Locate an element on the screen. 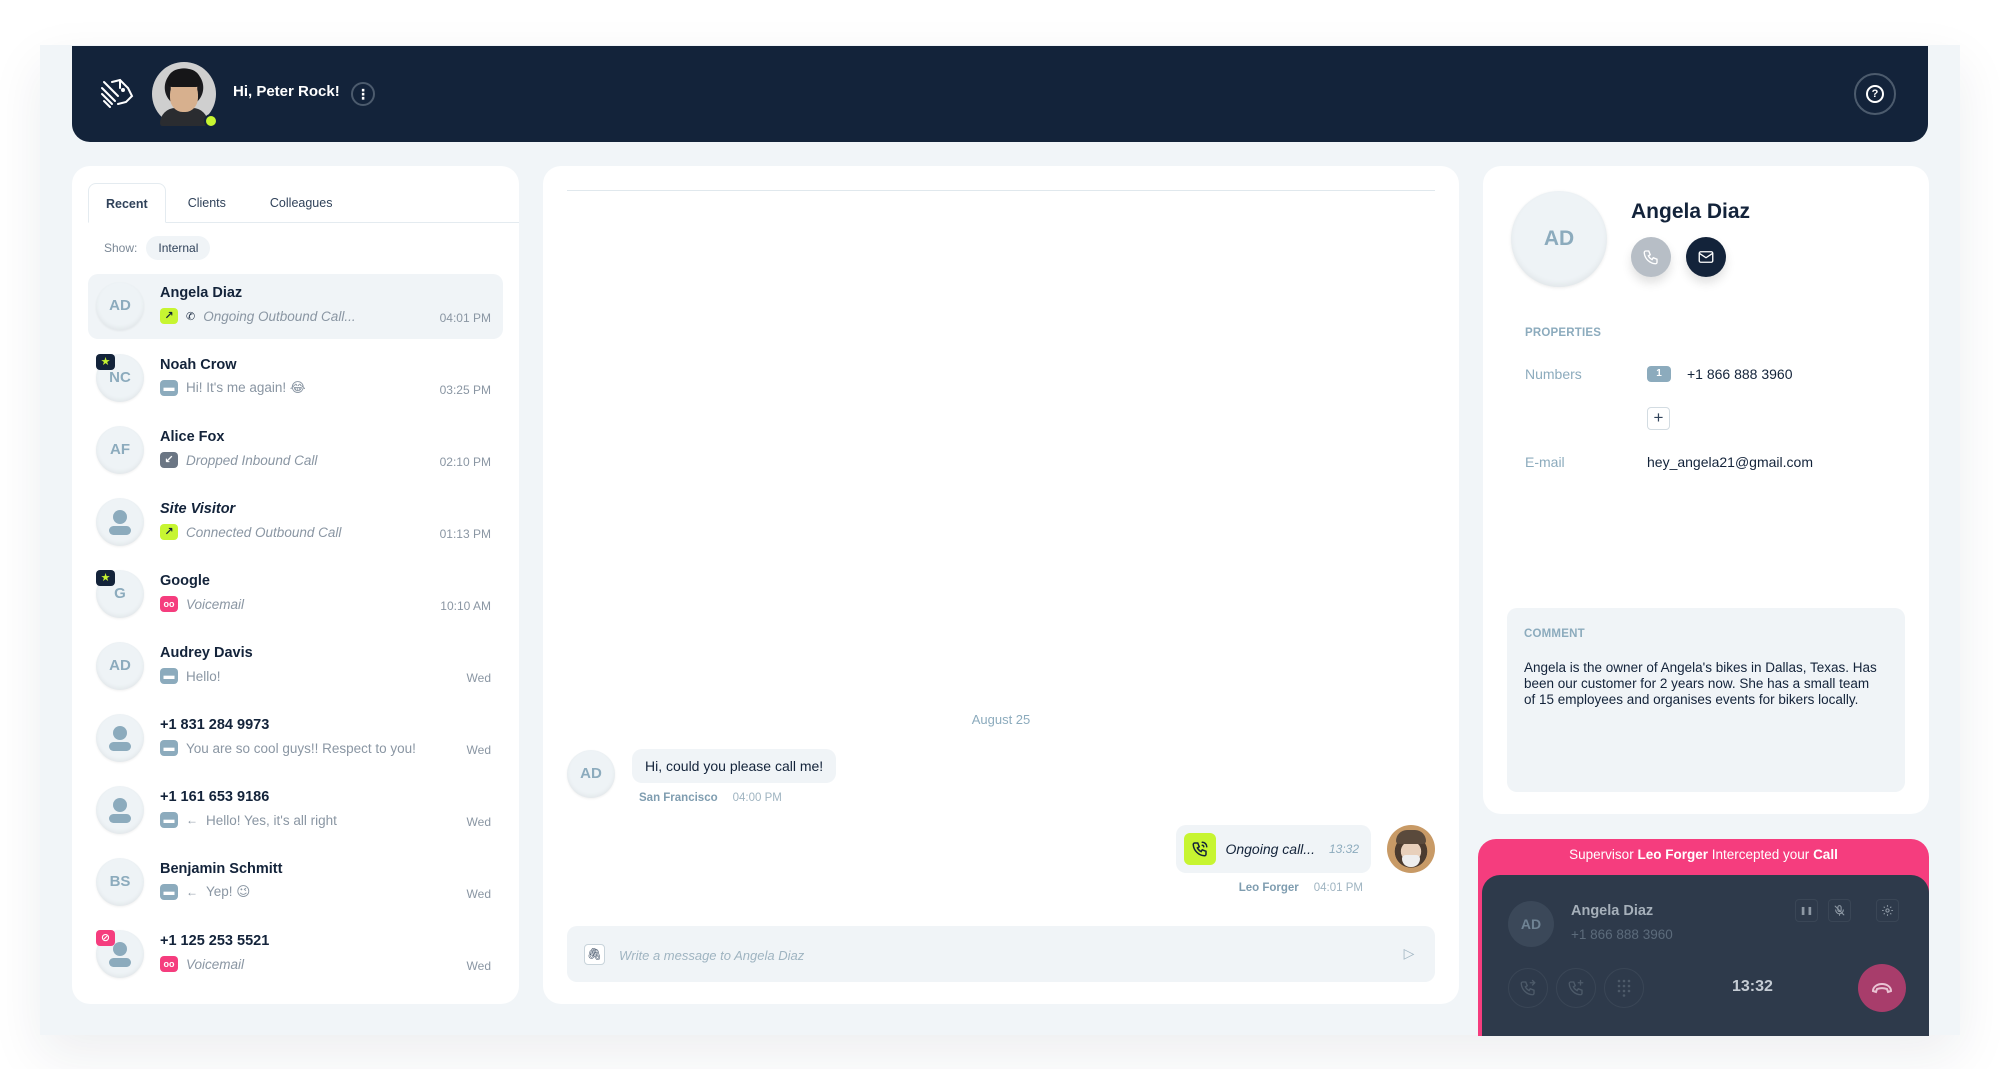  incoming-message-meta: San Francisco 04:00 PM is located at coordinates (710, 798).